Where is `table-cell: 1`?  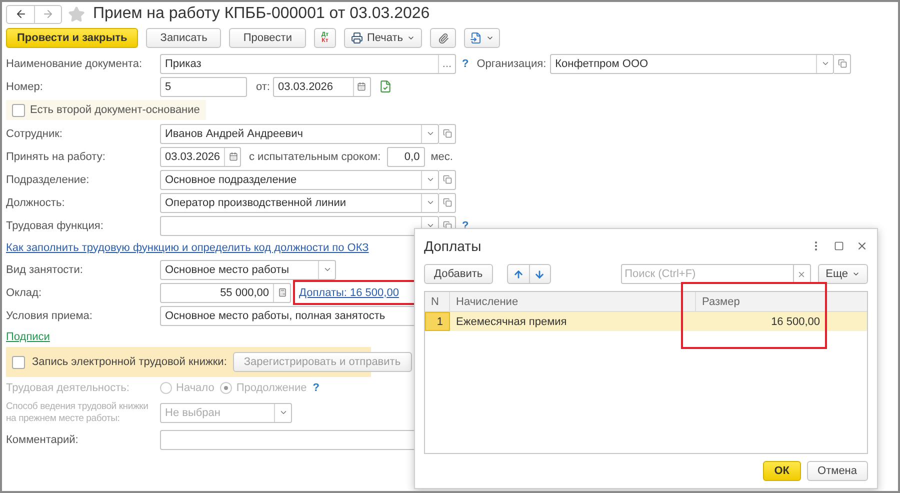 table-cell: 1 is located at coordinates (437, 321).